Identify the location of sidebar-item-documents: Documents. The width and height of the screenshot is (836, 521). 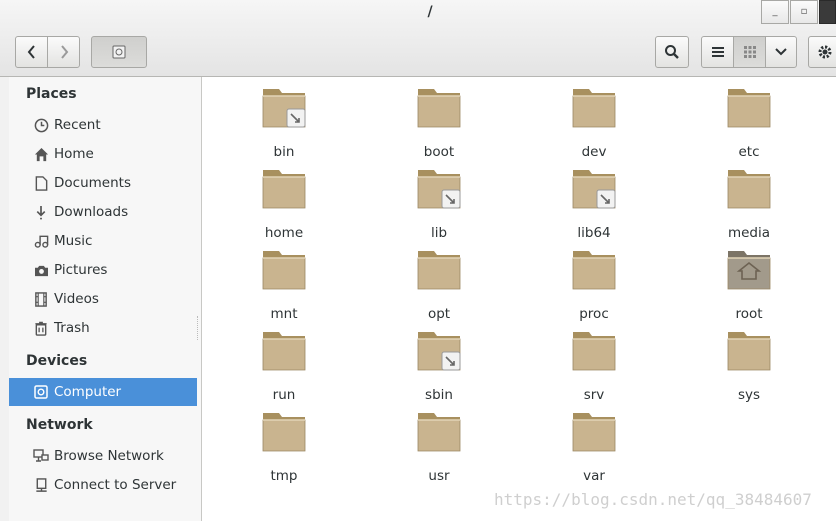
(103, 183).